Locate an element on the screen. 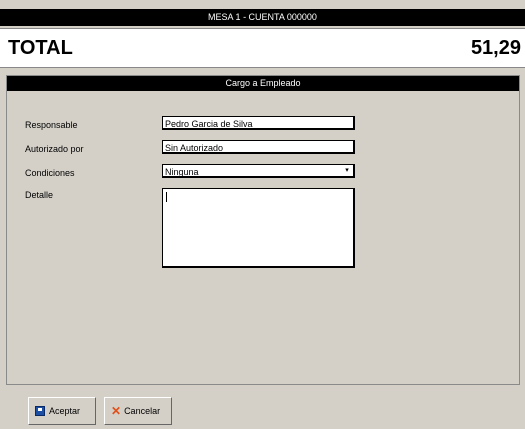  cancel-x-icon: ✕ is located at coordinates (116, 411).